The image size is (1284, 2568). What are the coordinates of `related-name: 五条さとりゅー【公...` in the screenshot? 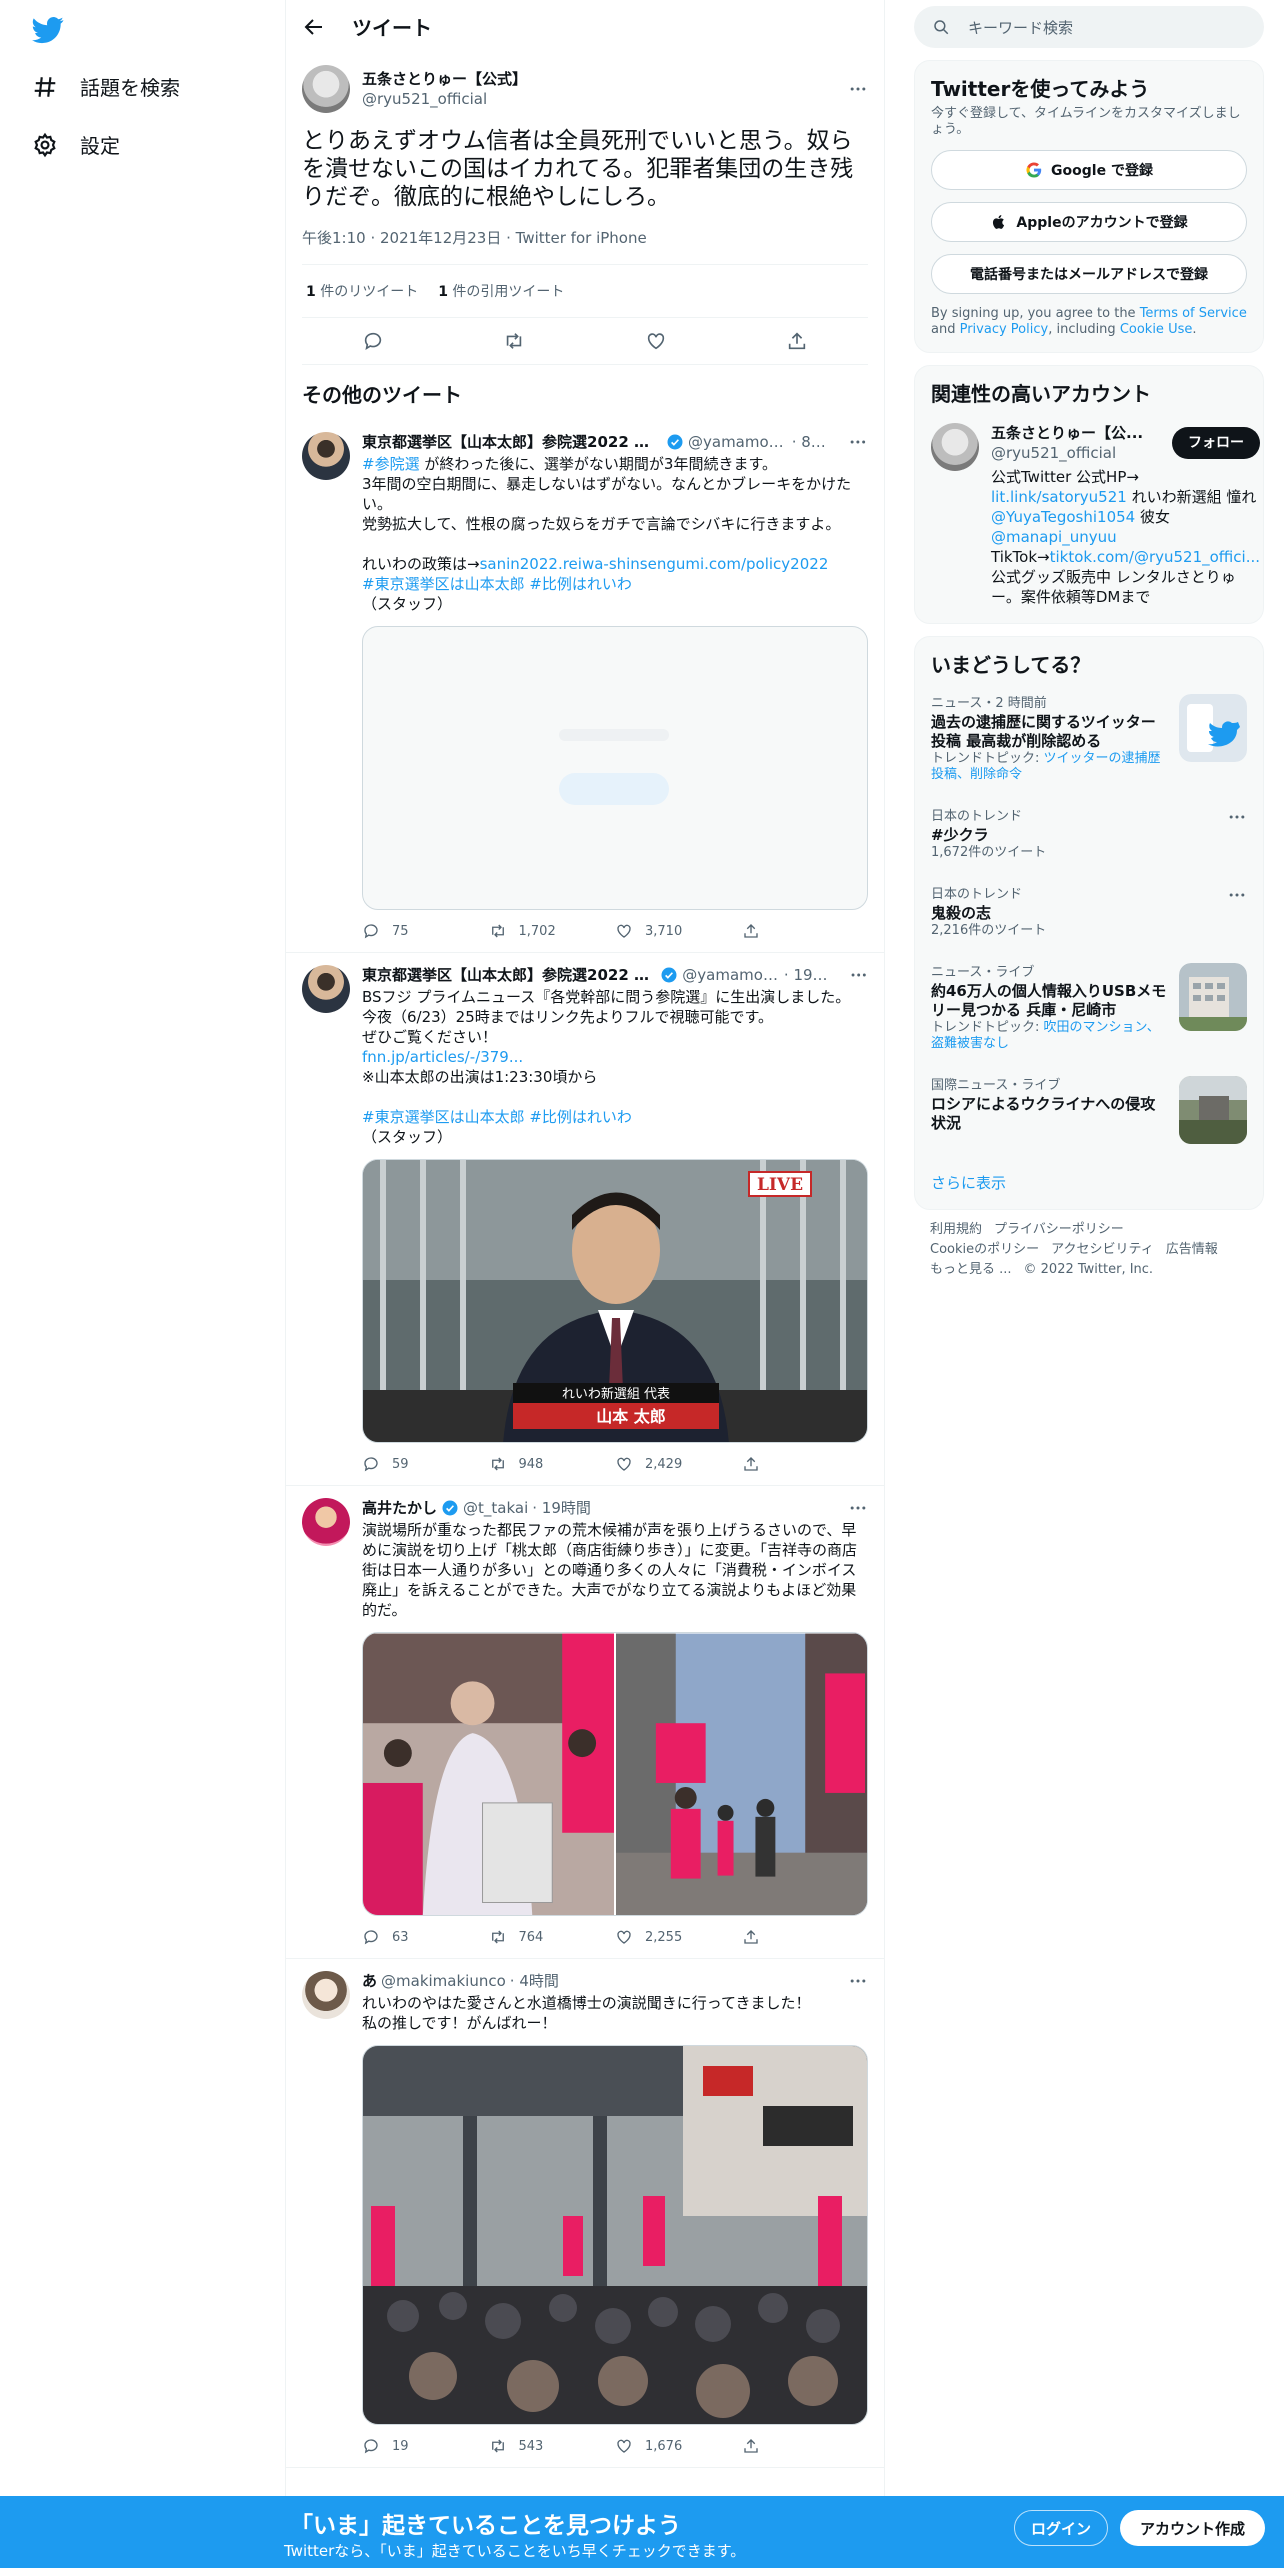 It's located at (1077, 433).